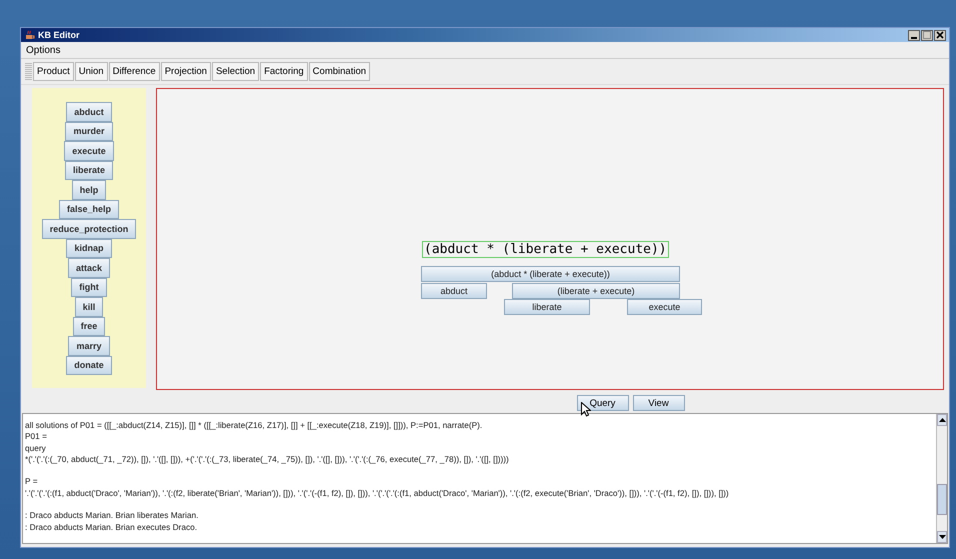  Describe the element at coordinates (29, 35) in the screenshot. I see `cup-icon` at that location.